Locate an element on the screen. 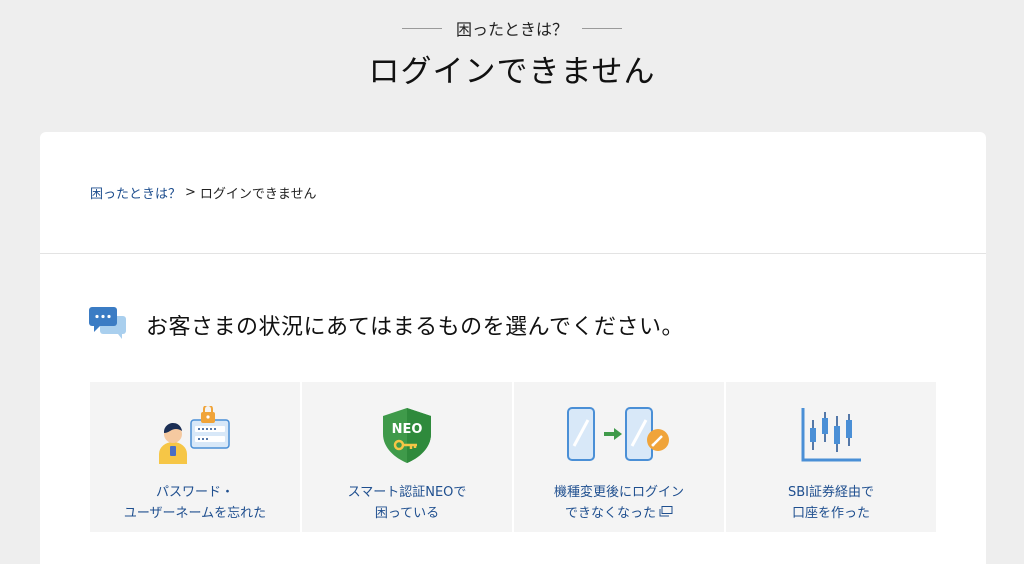 This screenshot has width=1024, height=564. shield-label: NEO is located at coordinates (407, 429).